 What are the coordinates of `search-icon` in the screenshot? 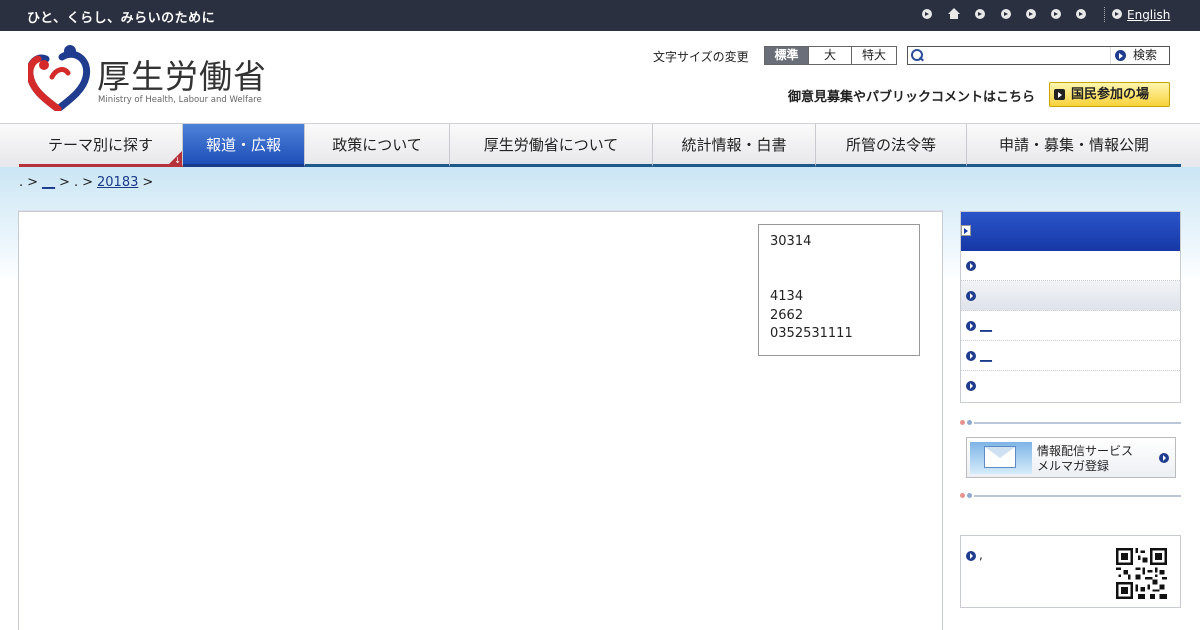 It's located at (917, 55).